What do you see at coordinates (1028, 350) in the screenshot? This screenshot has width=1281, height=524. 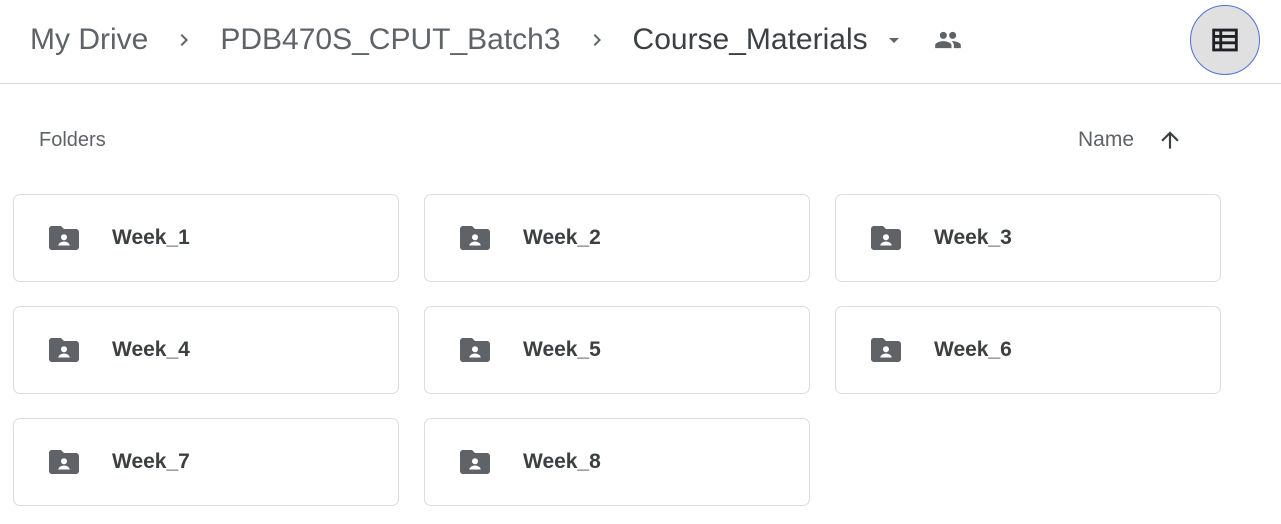 I see `folder-card: Week_6` at bounding box center [1028, 350].